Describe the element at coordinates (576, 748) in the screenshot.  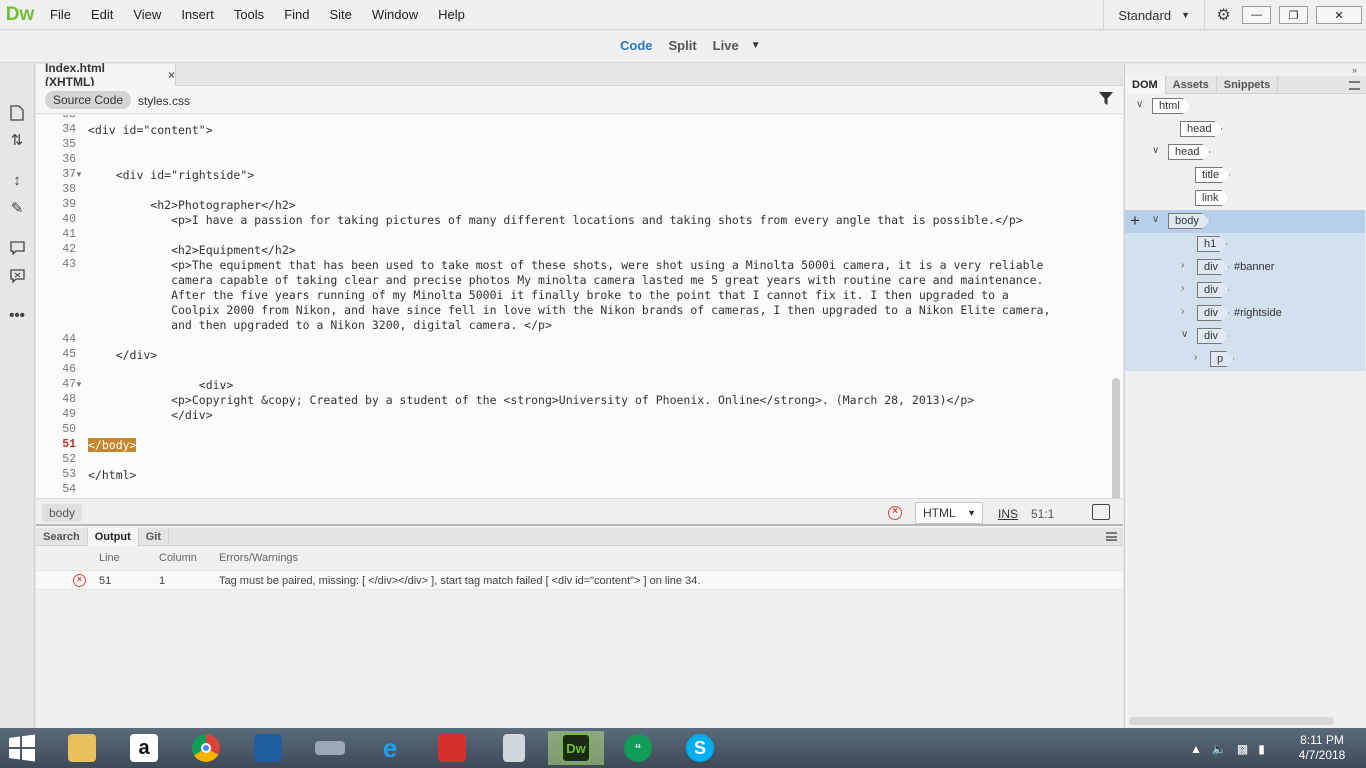
I see `taskbar-dreamweaver: Dw` at that location.